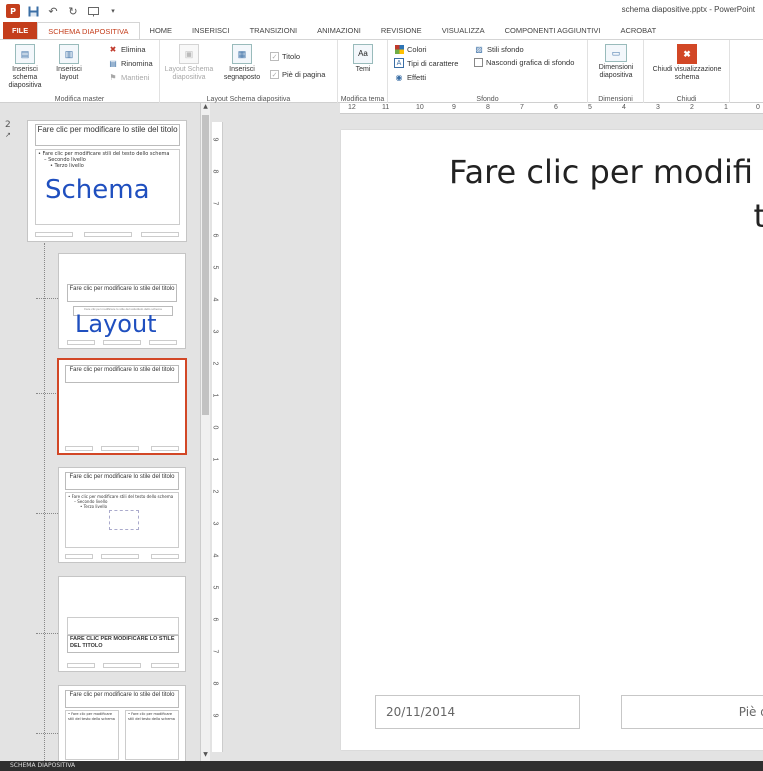 This screenshot has width=763, height=771. Describe the element at coordinates (79, 99) in the screenshot. I see `group-label-modifica-master: Modifica master` at that location.